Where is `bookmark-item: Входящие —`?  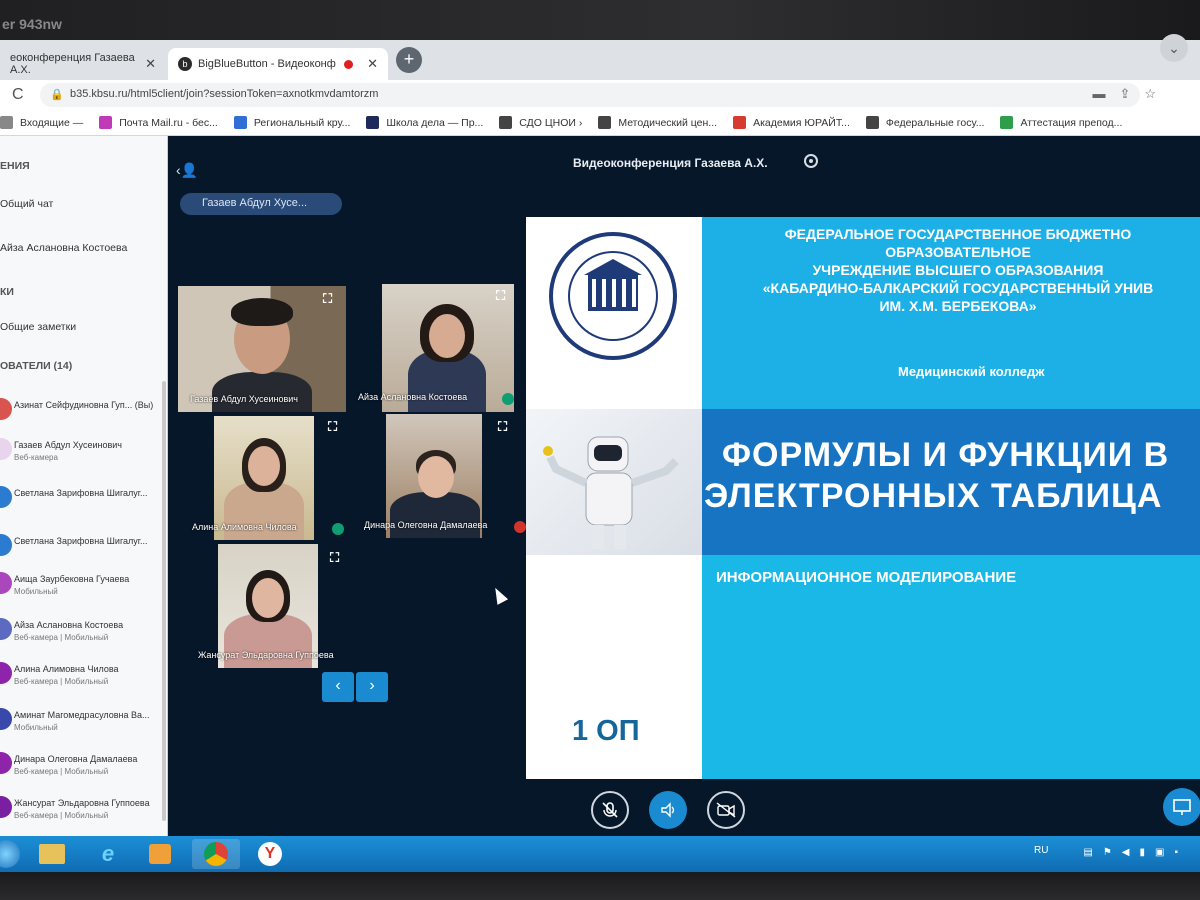 bookmark-item: Входящие — is located at coordinates (41, 122).